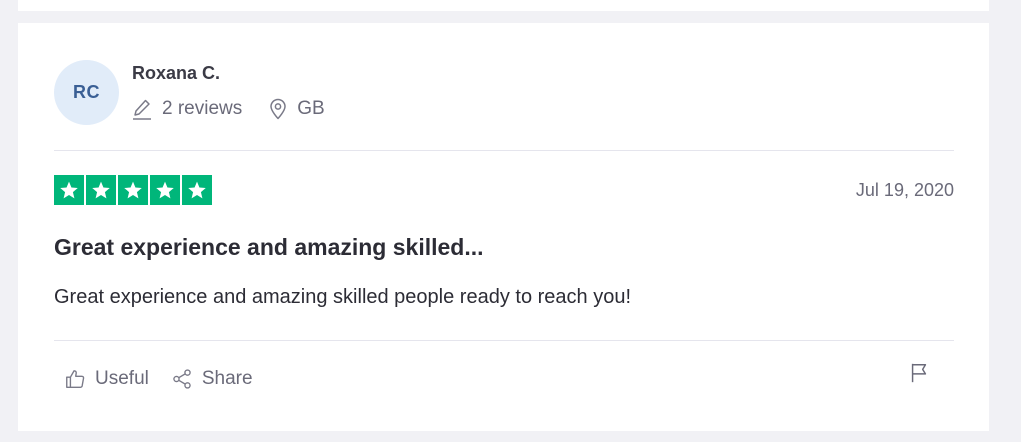 The image size is (1021, 442). Describe the element at coordinates (158, 379) in the screenshot. I see `review-actions: Useful Share` at that location.